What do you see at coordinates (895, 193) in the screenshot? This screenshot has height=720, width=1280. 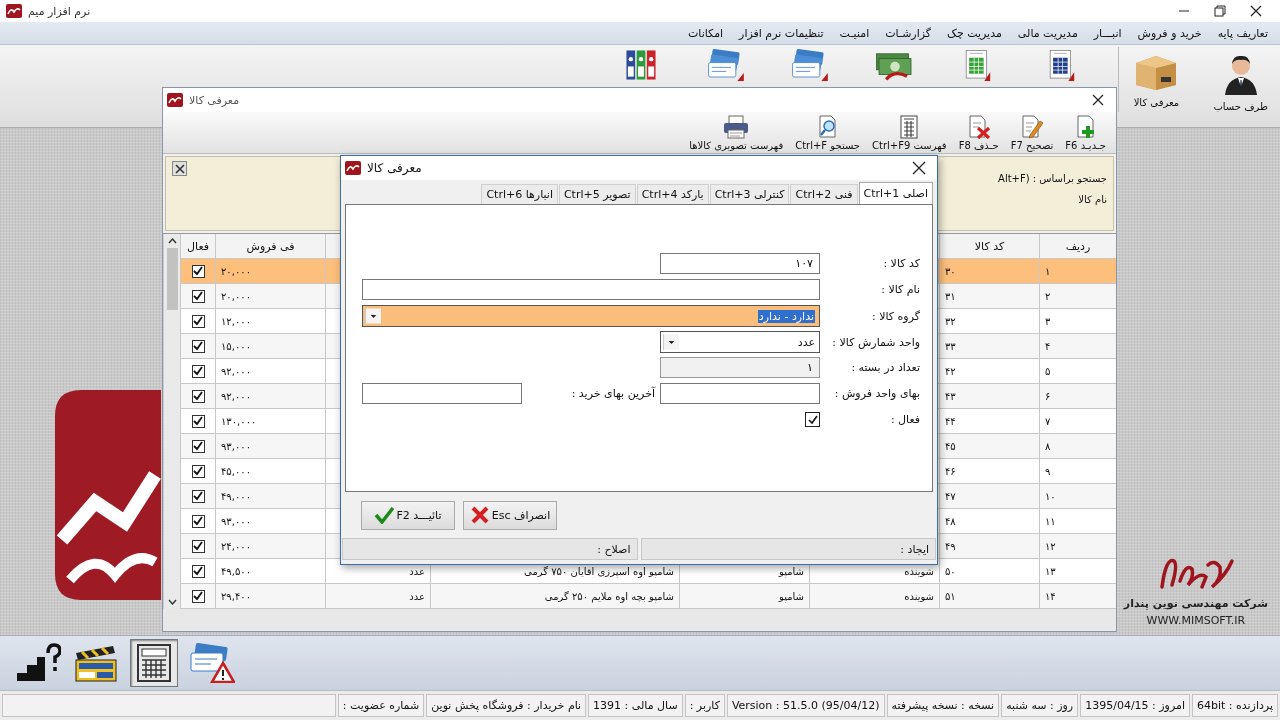 I see `tab: اصلی Ctrl+1` at bounding box center [895, 193].